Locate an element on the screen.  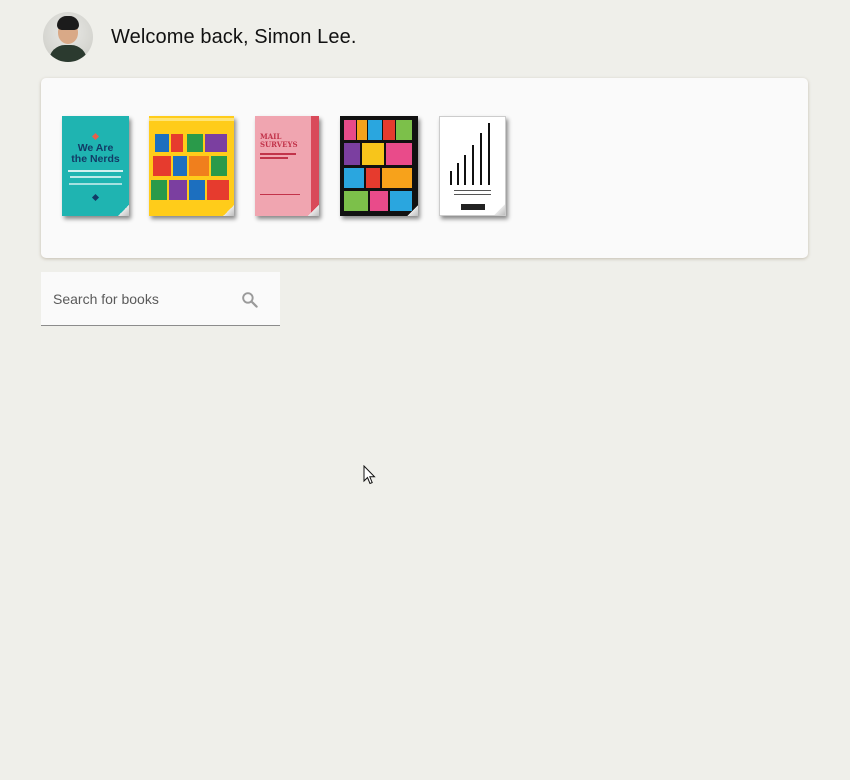
search-icon is located at coordinates (249, 299).